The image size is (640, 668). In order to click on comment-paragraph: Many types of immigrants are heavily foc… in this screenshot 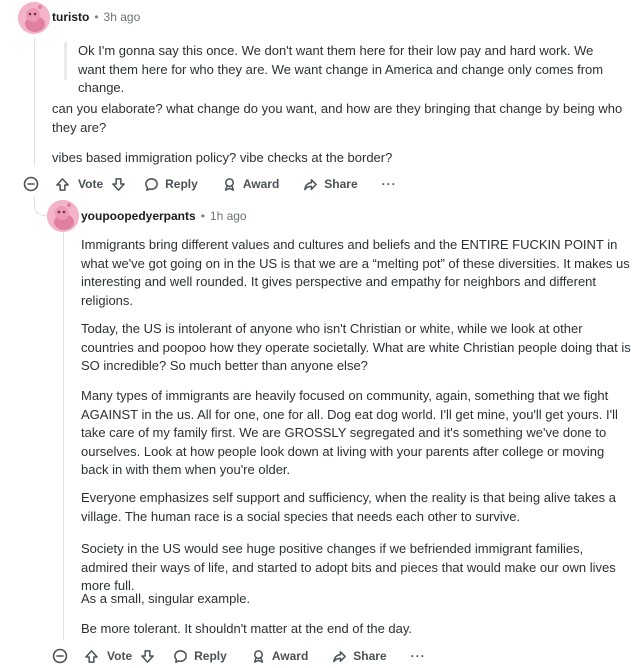, I will do `click(349, 432)`.